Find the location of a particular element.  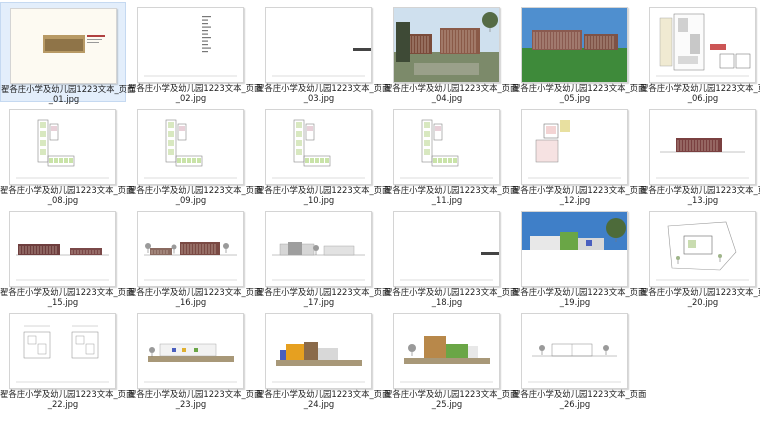

file-tile: 翟各庄小学及幼儿园1223文本_页面 _22.jpg is located at coordinates (67, 358).